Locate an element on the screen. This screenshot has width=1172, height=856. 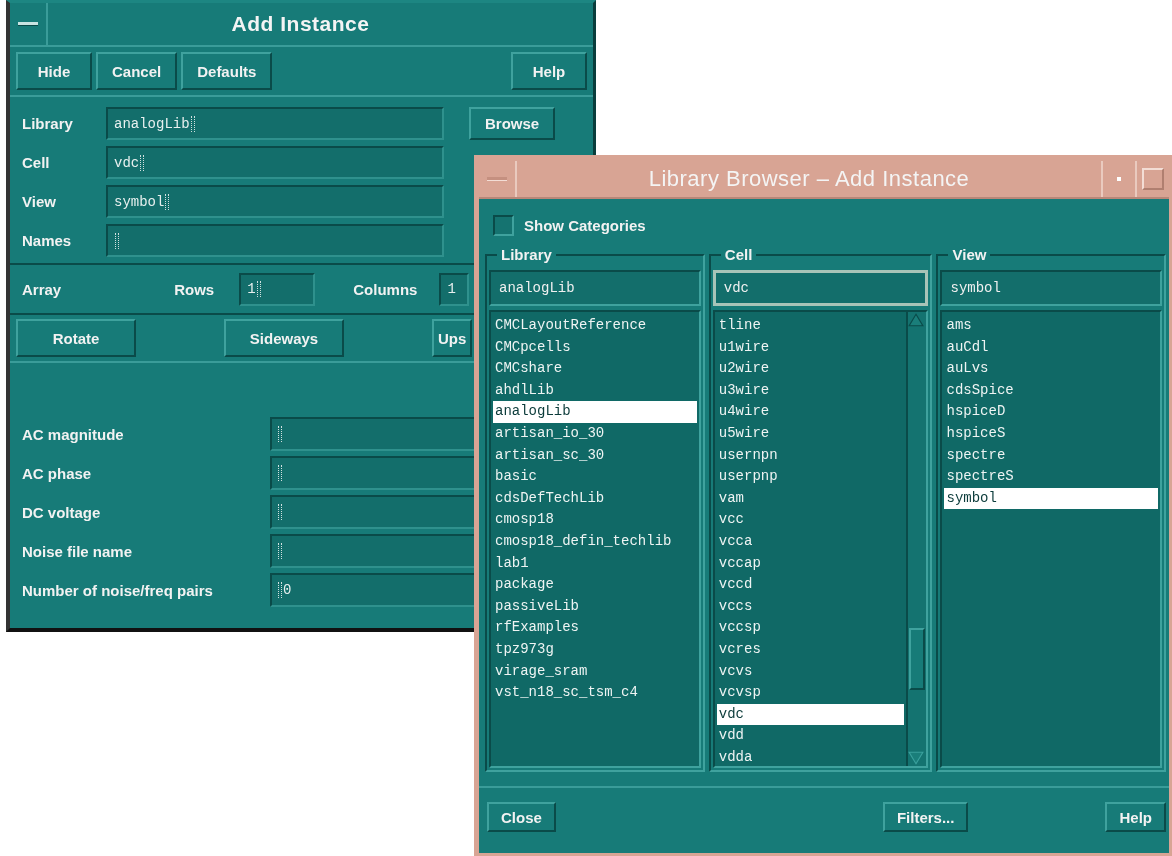
filter-field: analogLib is located at coordinates (595, 288).